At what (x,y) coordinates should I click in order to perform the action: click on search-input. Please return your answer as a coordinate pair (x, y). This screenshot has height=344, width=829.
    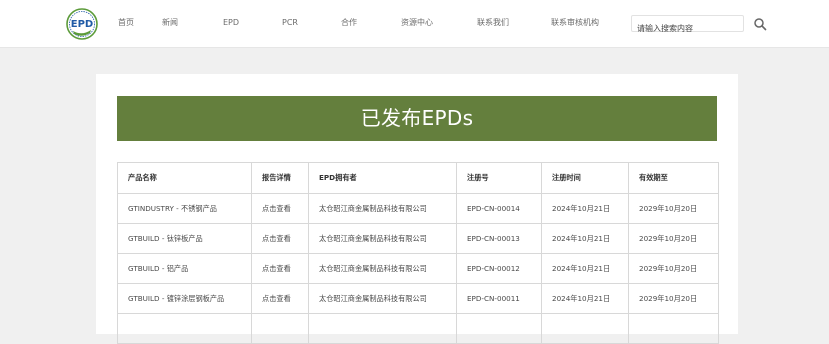
    Looking at the image, I should click on (687, 28).